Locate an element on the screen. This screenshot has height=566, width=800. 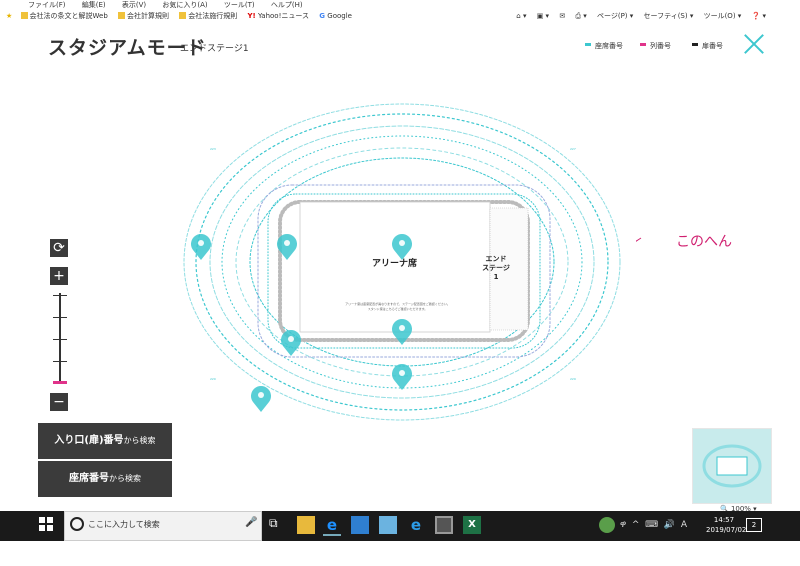
legend-door-number: 扉番号 is located at coordinates (707, 46).